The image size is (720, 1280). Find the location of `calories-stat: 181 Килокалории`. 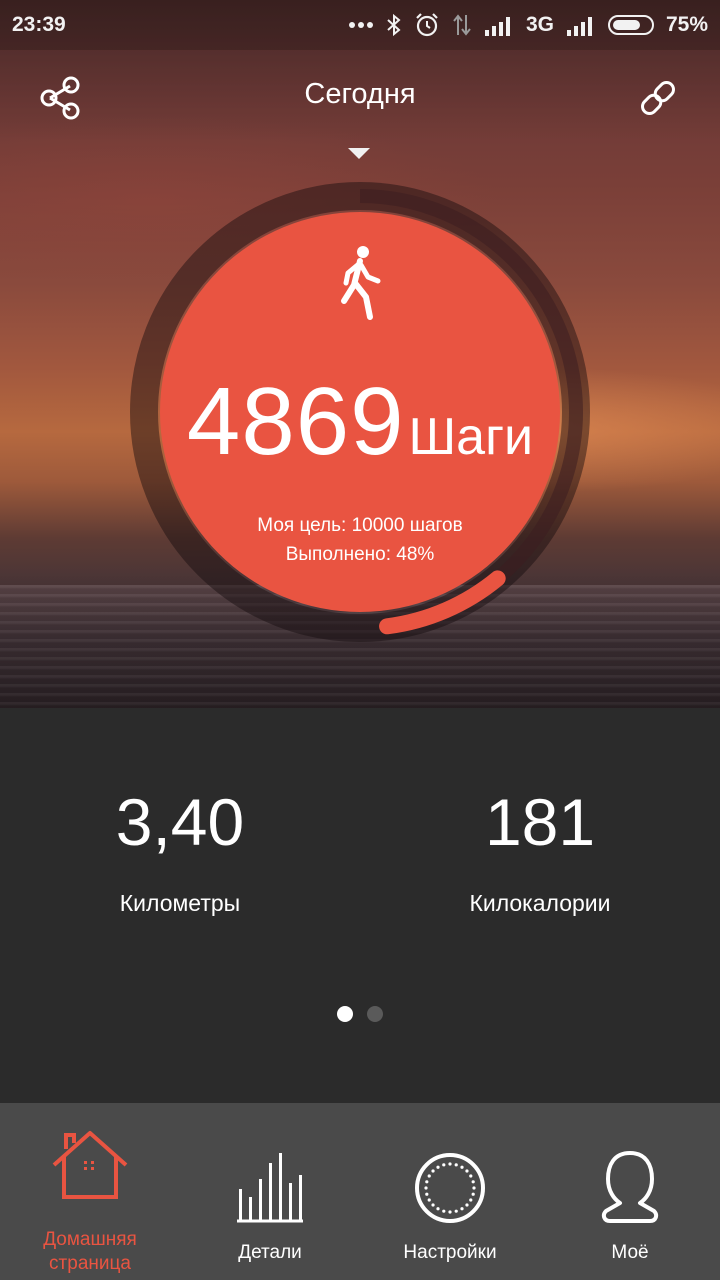

calories-stat: 181 Килокалории is located at coordinates (540, 850).